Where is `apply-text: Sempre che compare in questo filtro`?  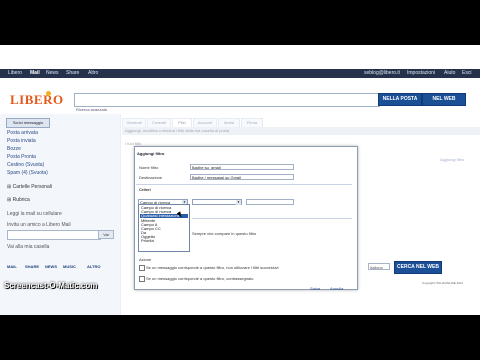
apply-text: Sempre che compare in questo filtro is located at coordinates (224, 233).